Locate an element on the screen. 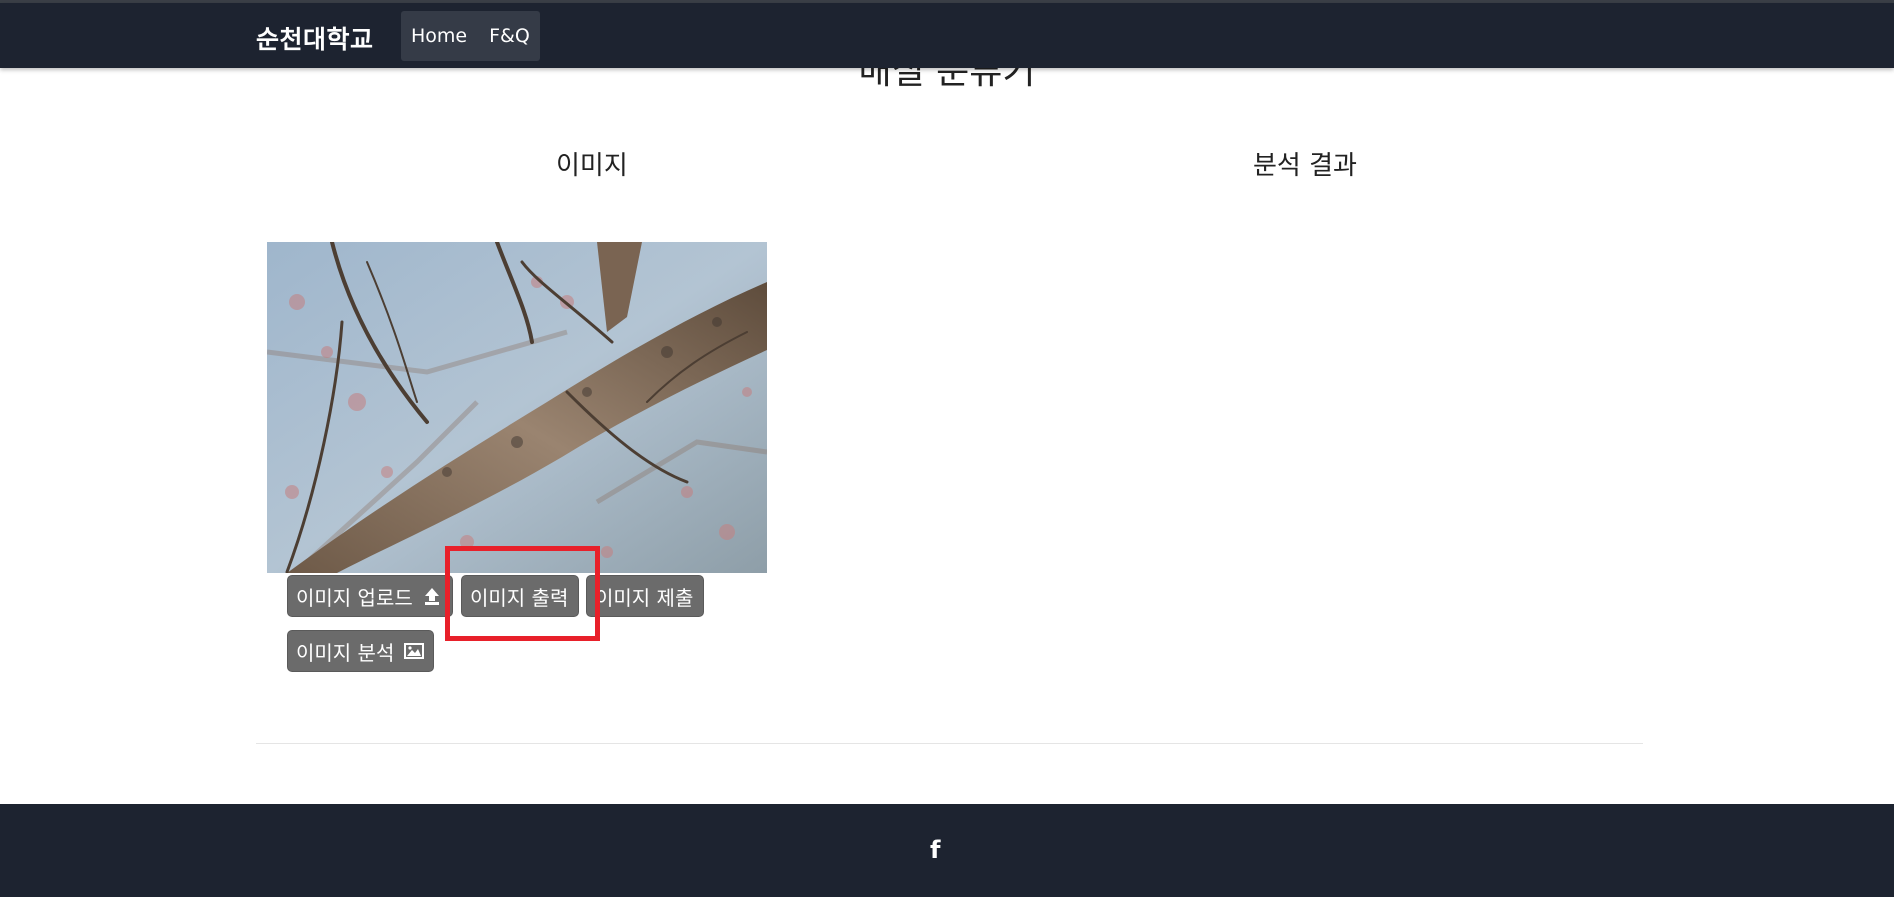 This screenshot has height=897, width=1894. upload-icon is located at coordinates (432, 596).